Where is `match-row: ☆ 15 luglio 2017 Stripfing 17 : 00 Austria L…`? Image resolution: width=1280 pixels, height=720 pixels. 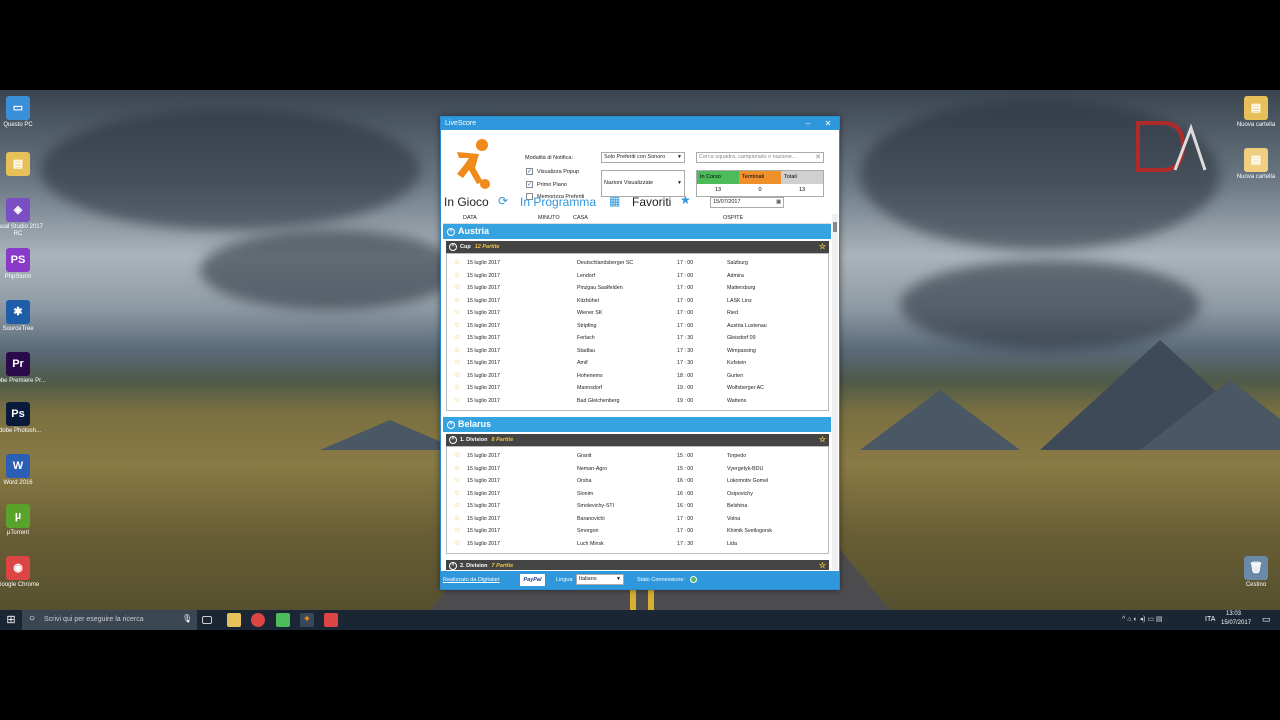 match-row: ☆ 15 luglio 2017 Stripfing 17 : 00 Austria L… is located at coordinates (637, 326).